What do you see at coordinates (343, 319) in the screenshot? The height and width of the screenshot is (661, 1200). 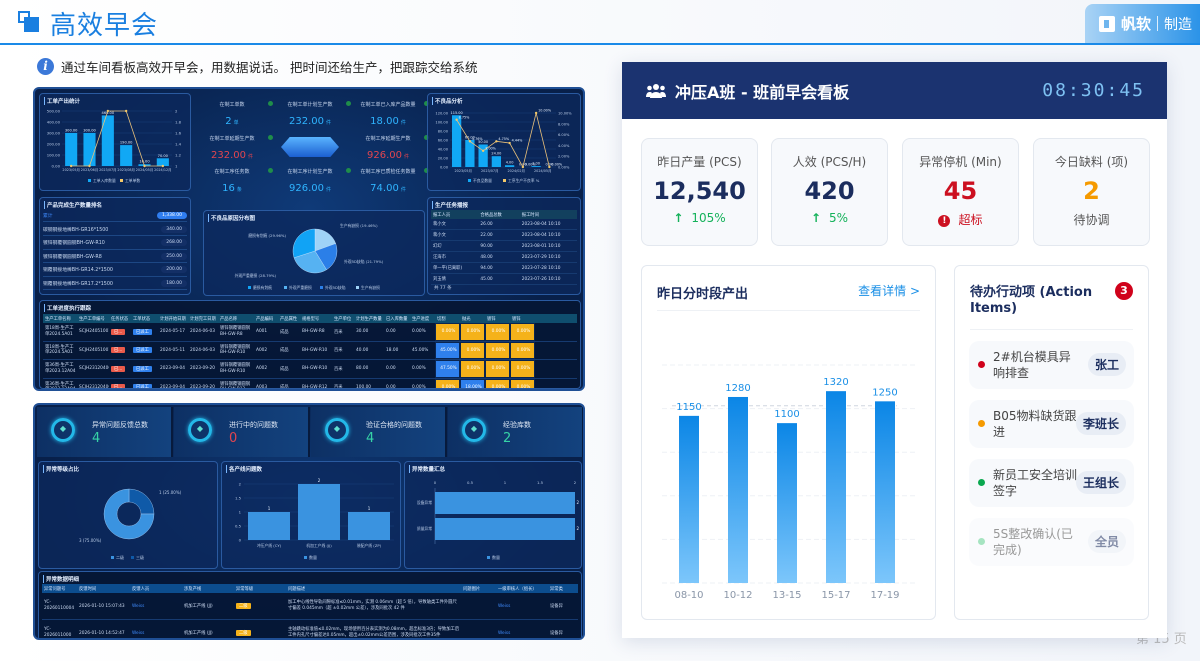 I see `column-header: 生产单位` at bounding box center [343, 319].